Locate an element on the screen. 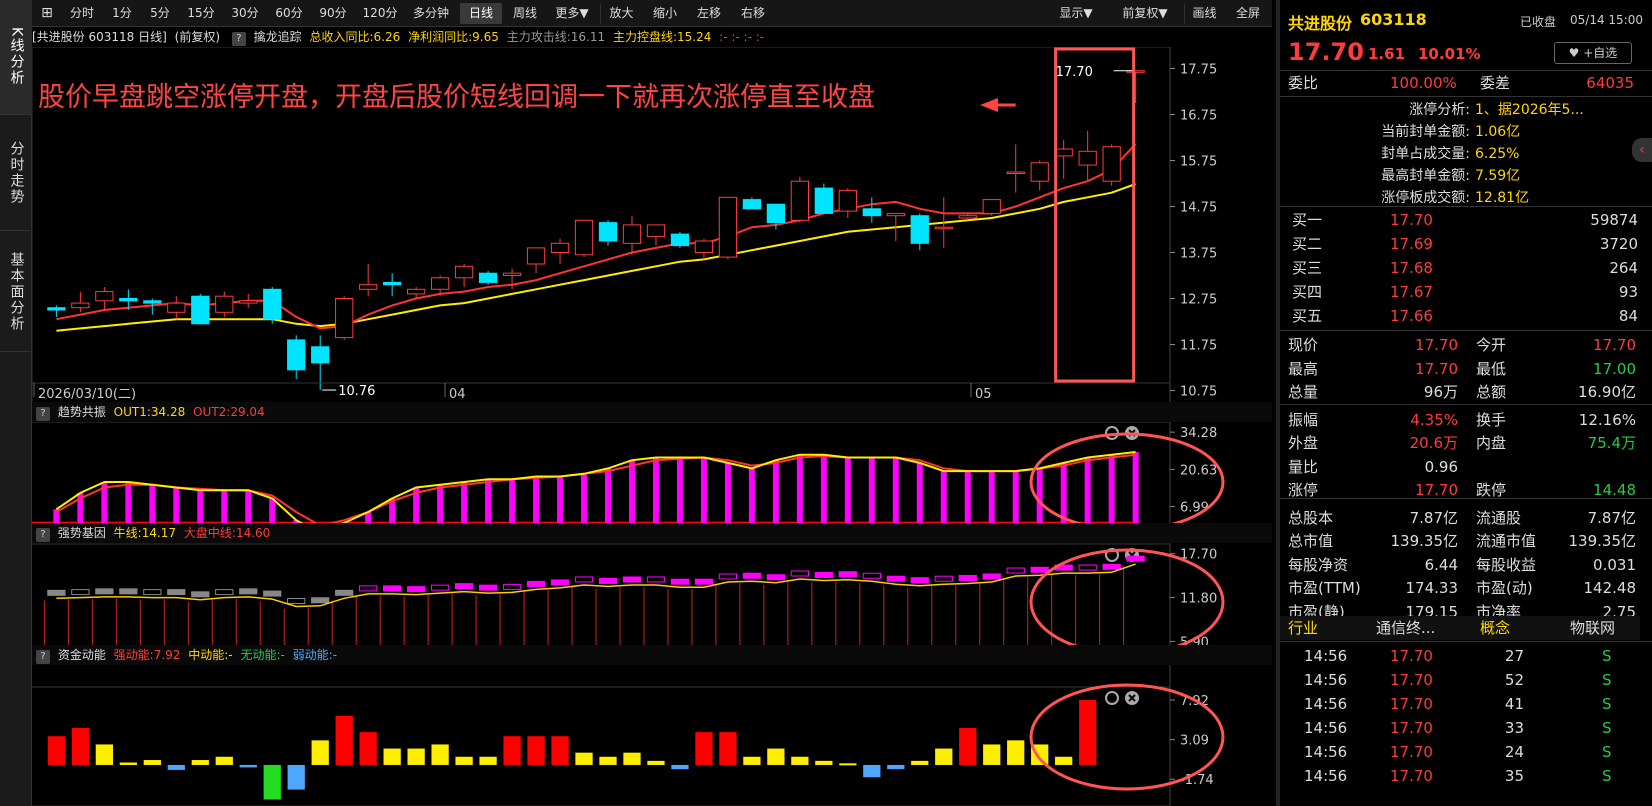 The height and width of the screenshot is (806, 1652). nav-intraday: 分时走势 is located at coordinates (16, 173).